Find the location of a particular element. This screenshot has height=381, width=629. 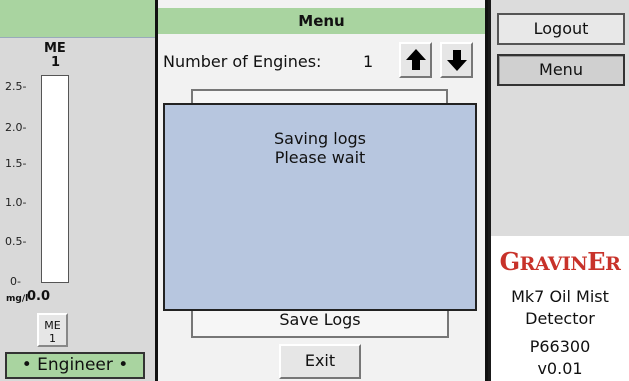

left-header-bar is located at coordinates (77, 19).